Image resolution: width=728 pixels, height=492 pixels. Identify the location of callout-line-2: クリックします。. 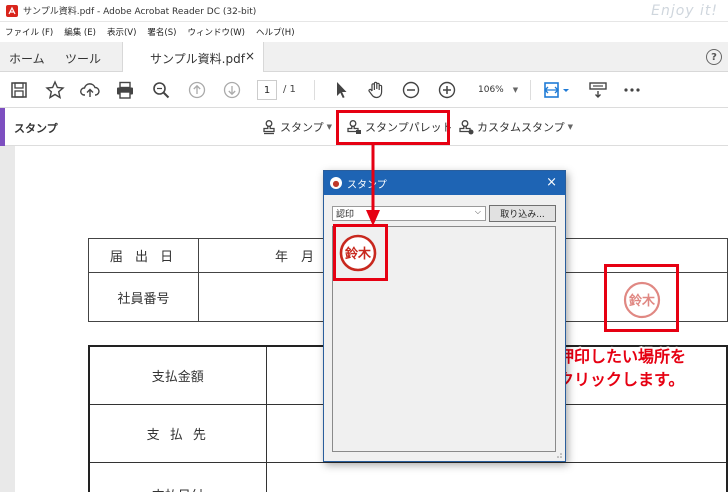
(621, 379).